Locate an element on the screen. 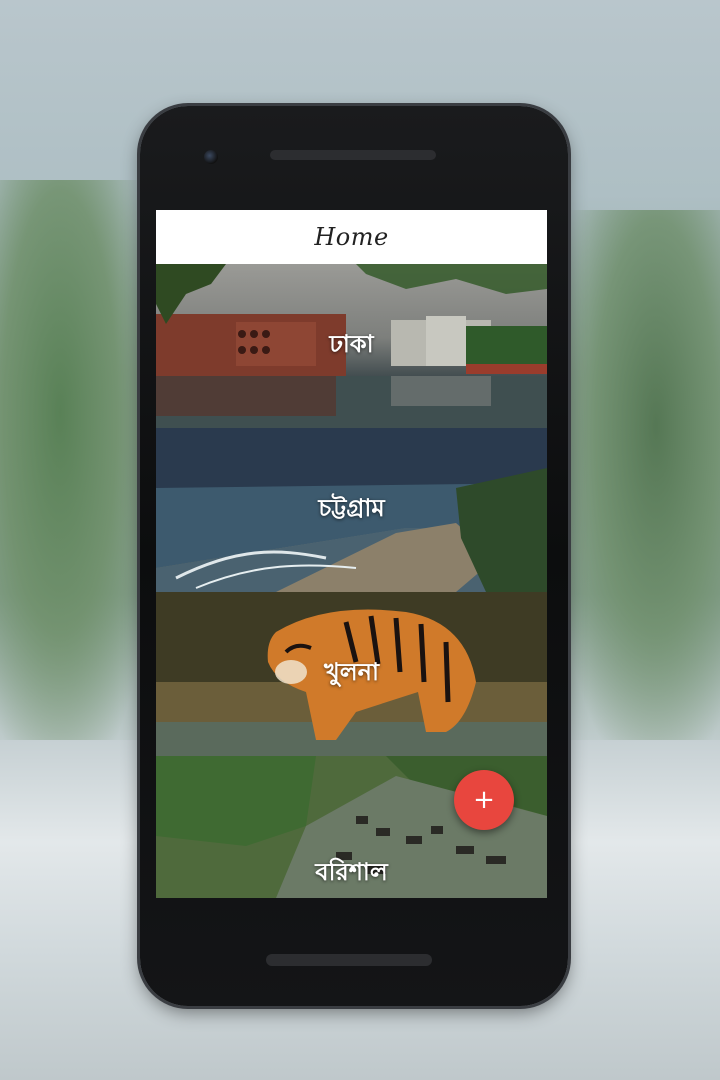 Image resolution: width=720 pixels, height=1080 pixels. division-card-dhaka: ঢাকা is located at coordinates (351, 346).